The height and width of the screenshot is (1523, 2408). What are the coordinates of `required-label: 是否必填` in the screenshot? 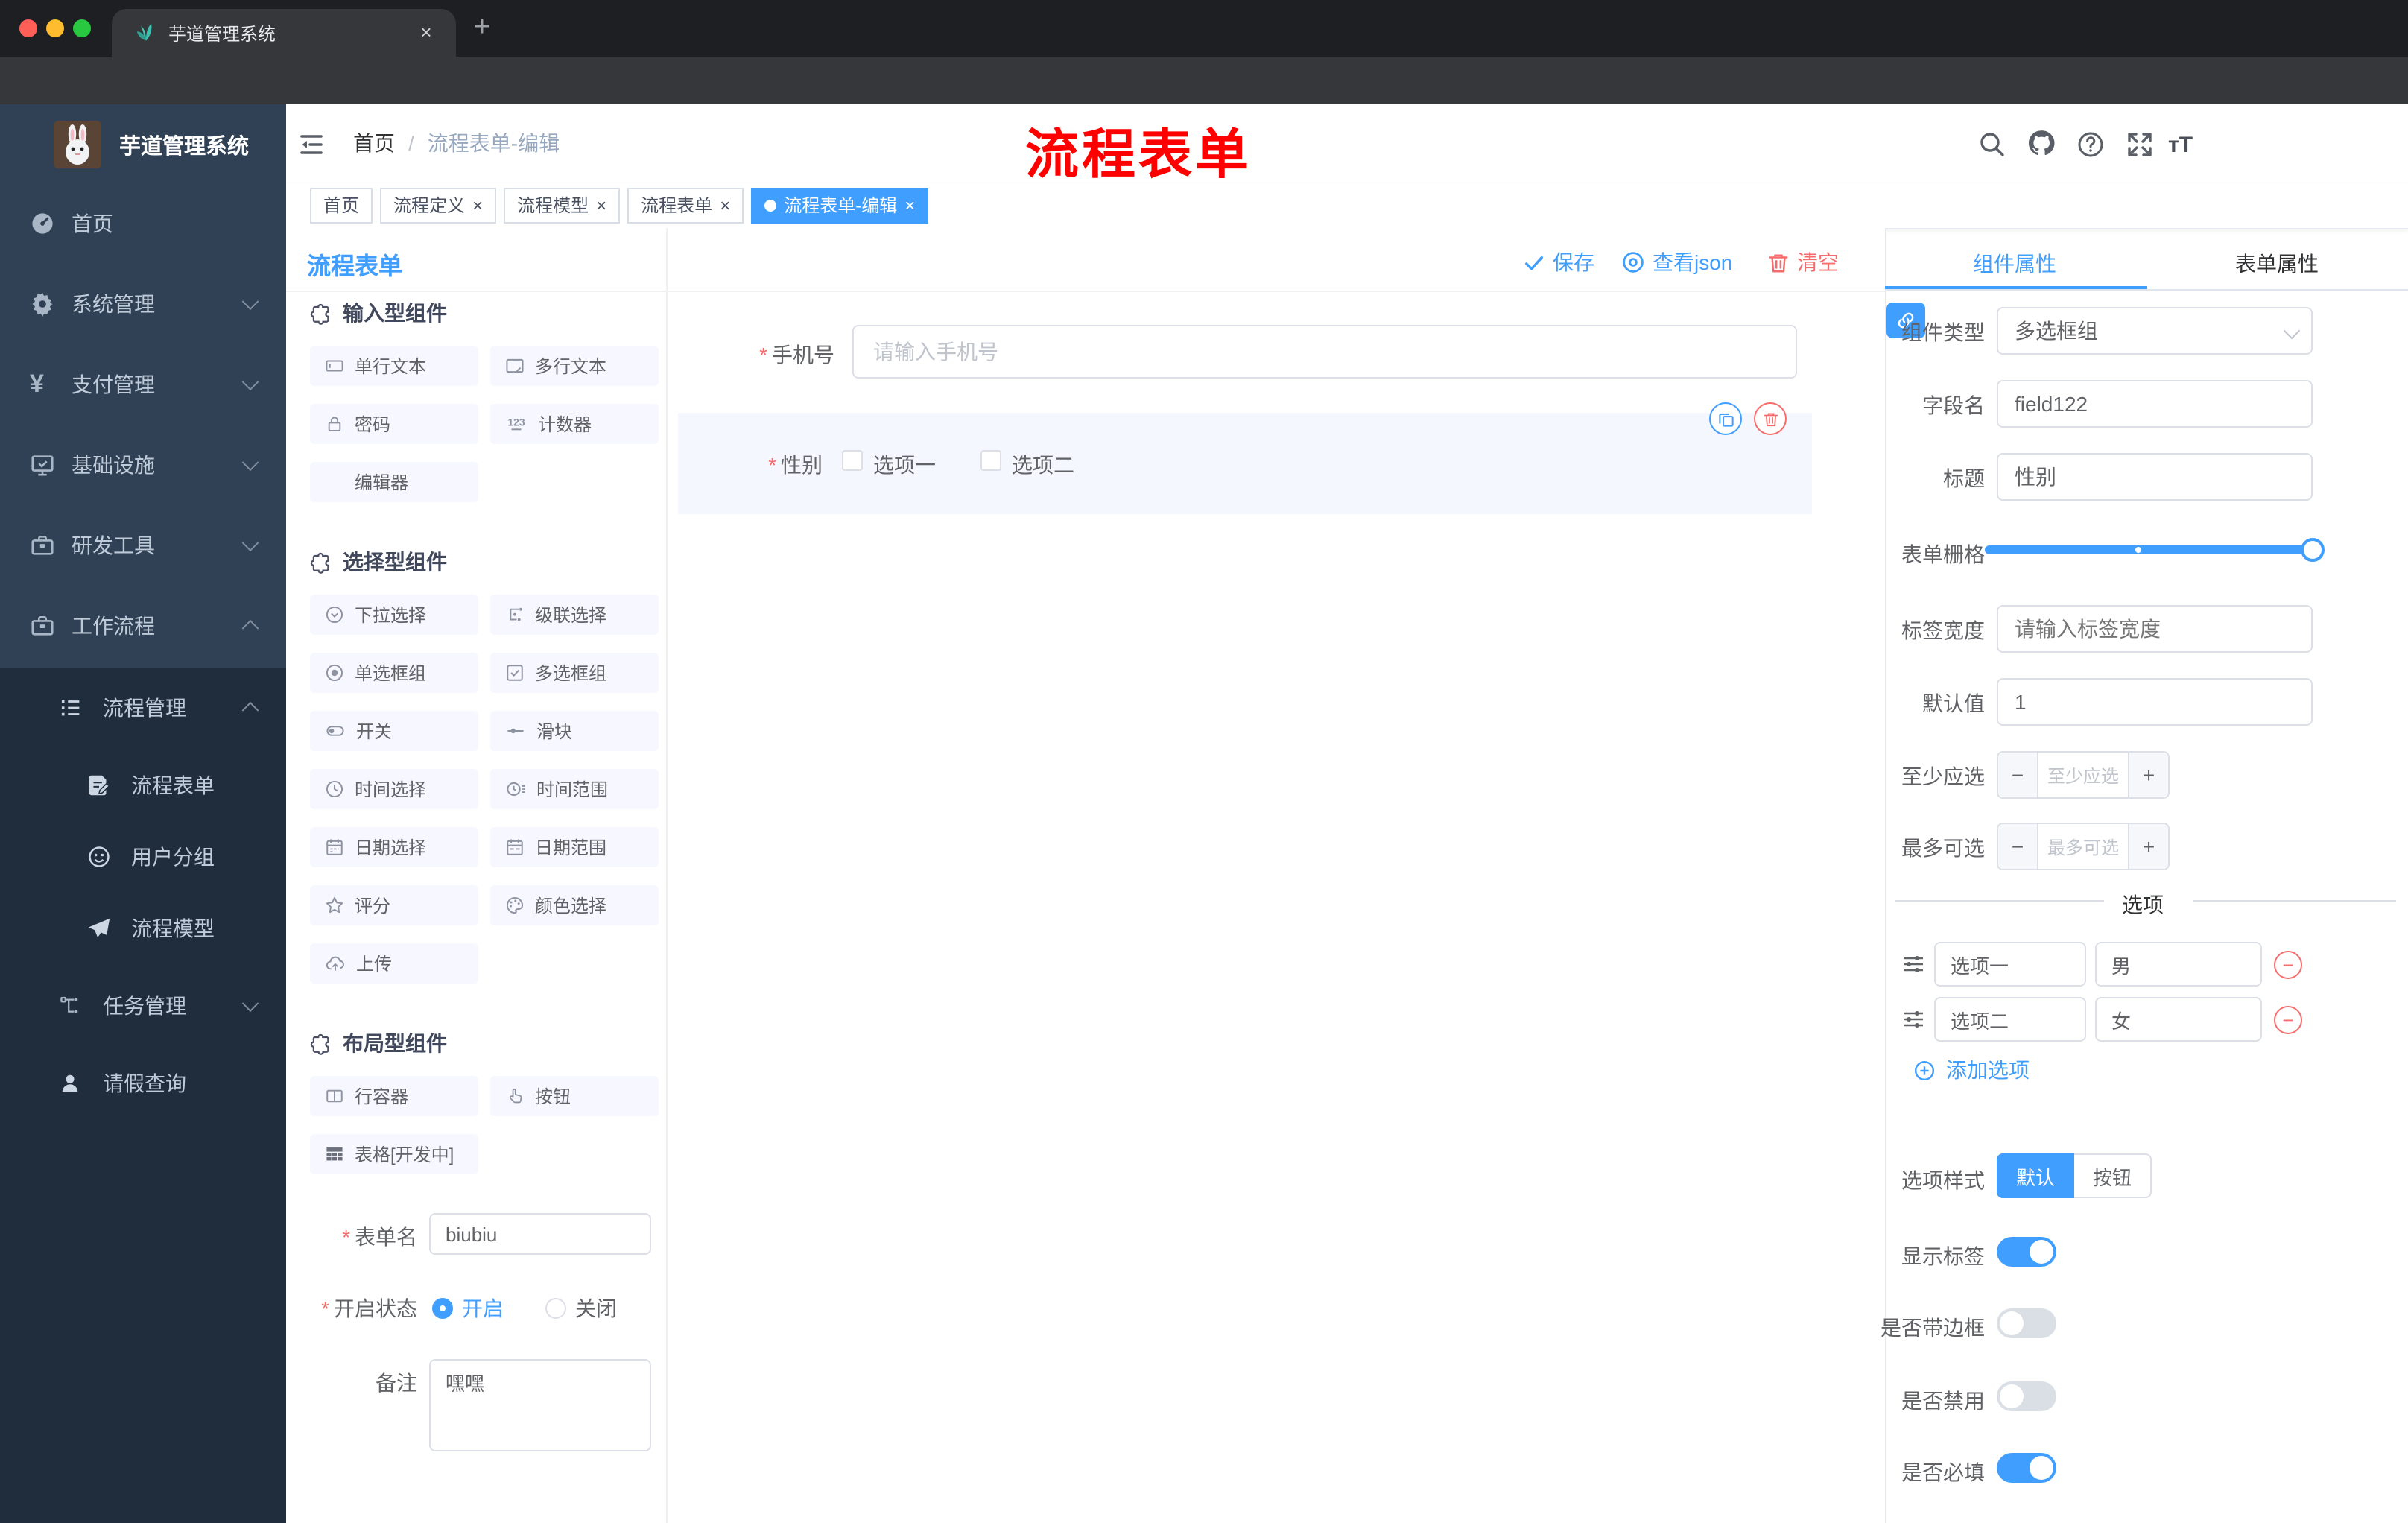 It's located at (1943, 1472).